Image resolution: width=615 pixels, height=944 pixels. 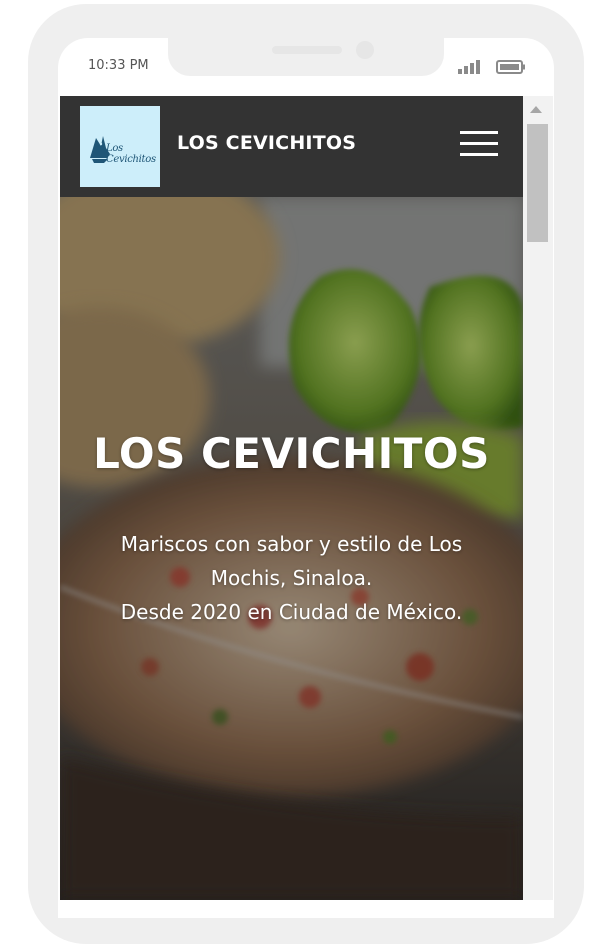 What do you see at coordinates (291, 453) in the screenshot?
I see `hero-title: LOS CEVICHITOS` at bounding box center [291, 453].